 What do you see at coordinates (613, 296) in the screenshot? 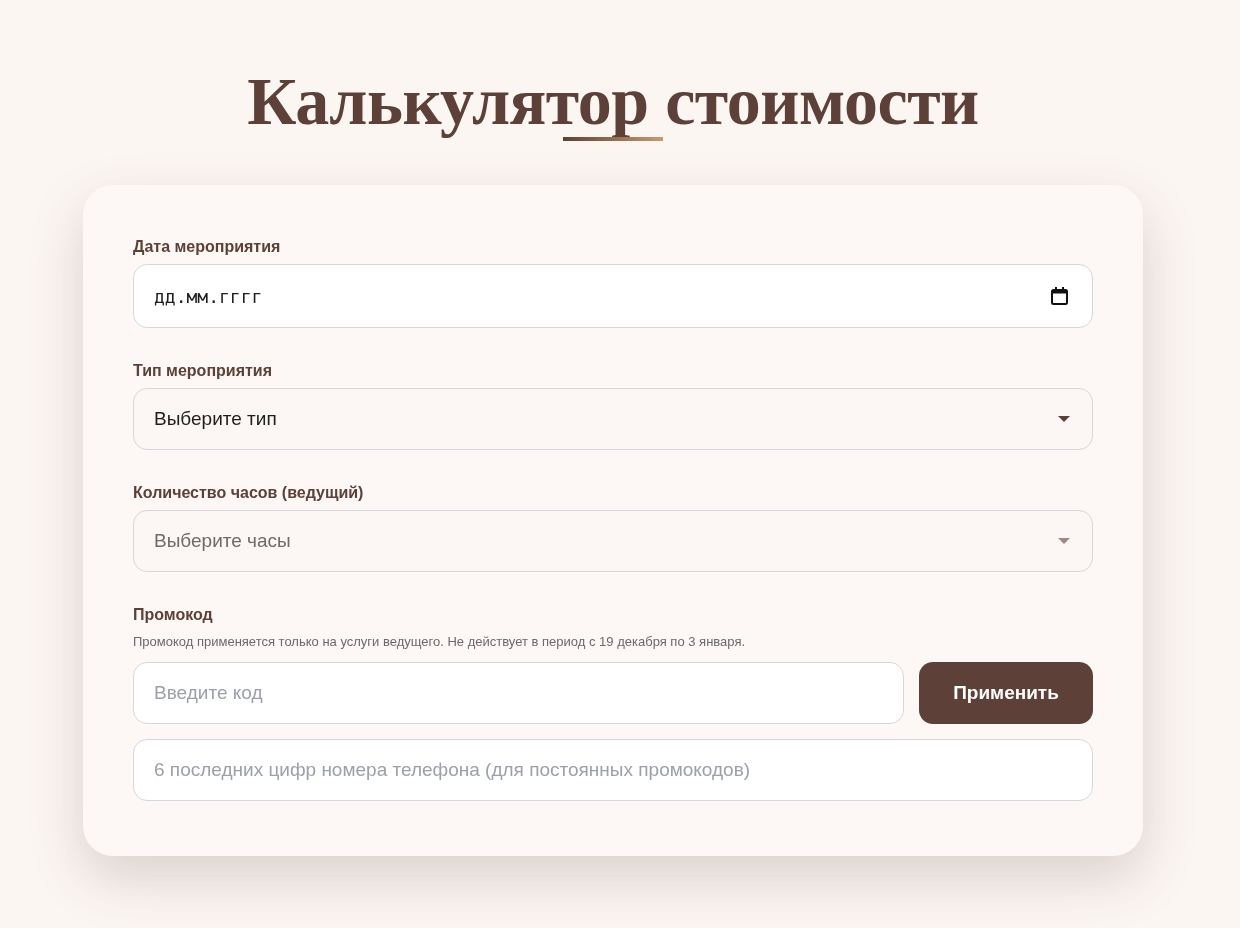
I see `date-field: дд.мм.гггг` at bounding box center [613, 296].